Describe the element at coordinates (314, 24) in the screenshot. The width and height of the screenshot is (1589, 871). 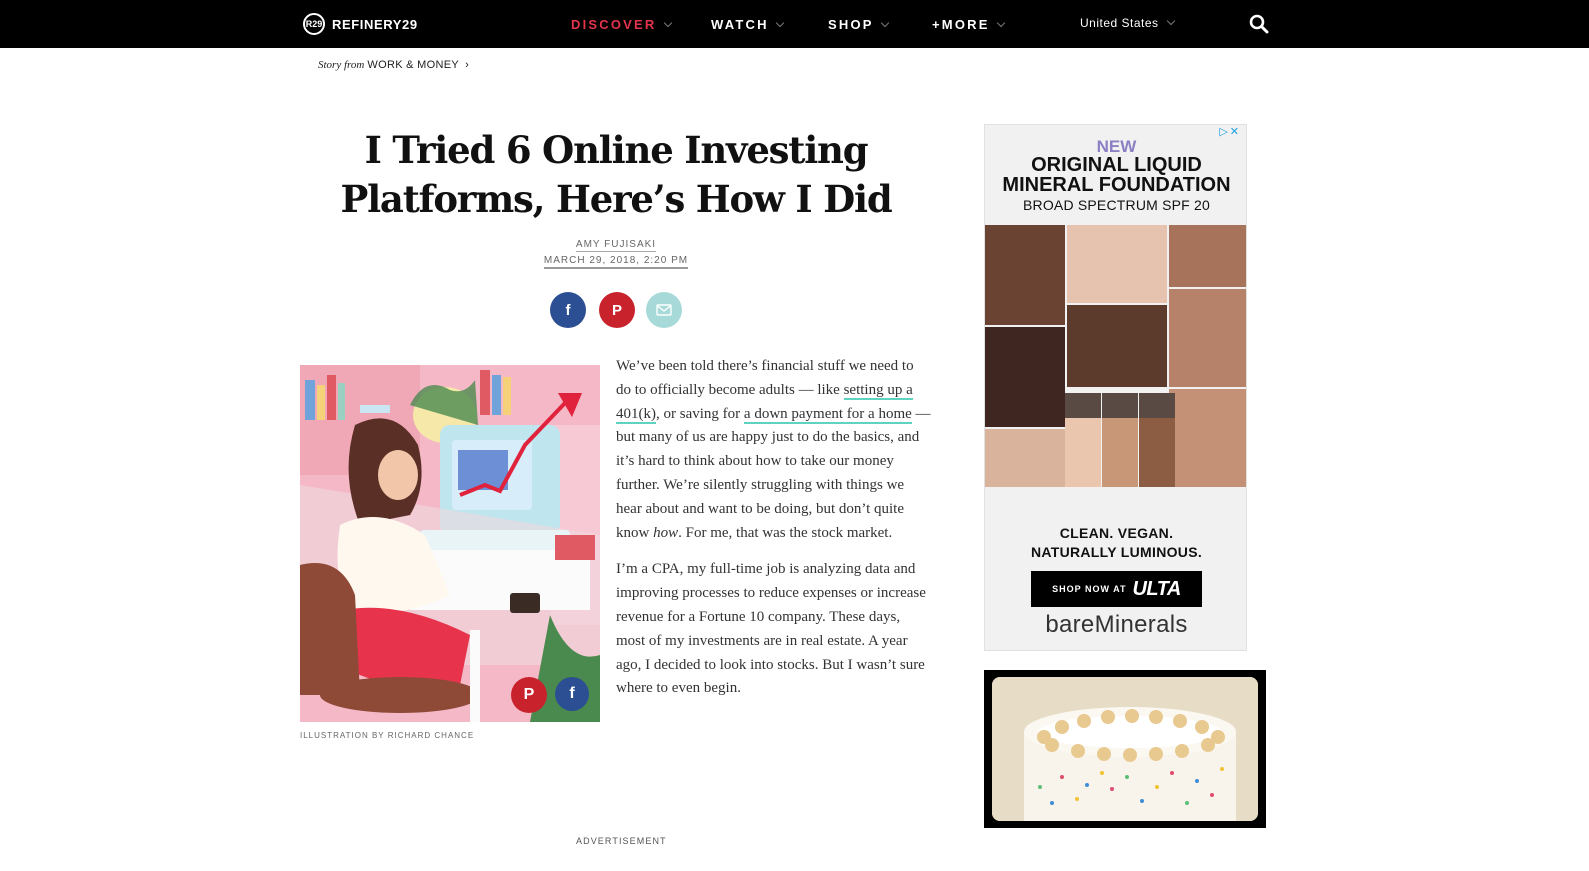
I see `logo-badge-icon: R29` at that location.